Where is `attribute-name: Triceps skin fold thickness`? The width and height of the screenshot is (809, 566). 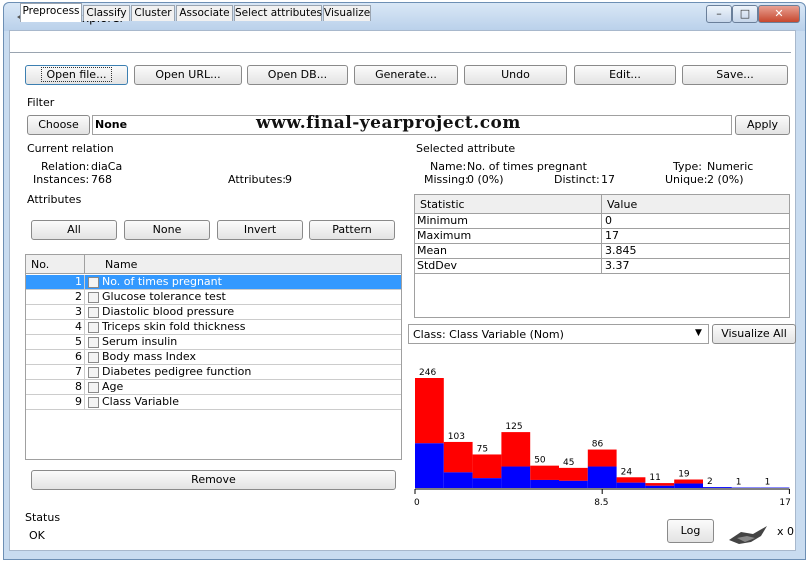
attribute-name: Triceps skin fold thickness is located at coordinates (174, 326).